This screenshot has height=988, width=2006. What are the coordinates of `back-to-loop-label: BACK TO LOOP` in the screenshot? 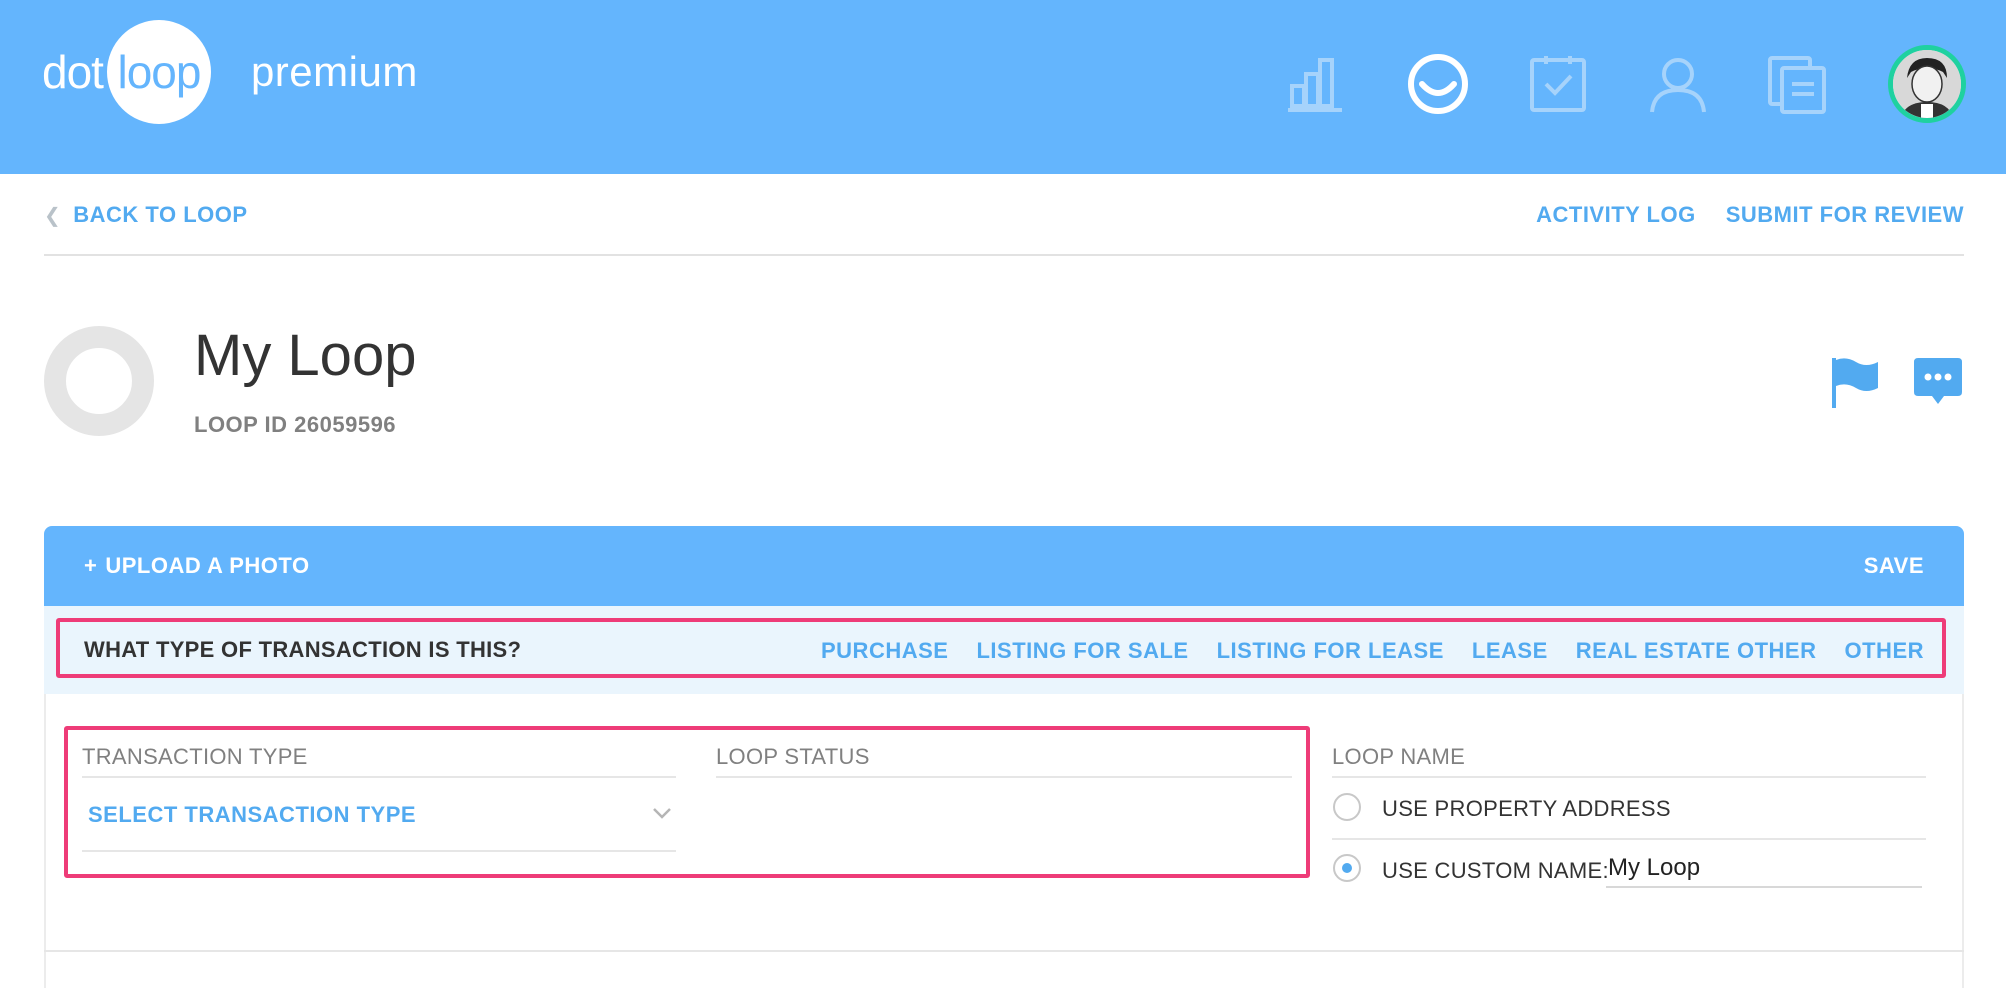 It's located at (160, 214).